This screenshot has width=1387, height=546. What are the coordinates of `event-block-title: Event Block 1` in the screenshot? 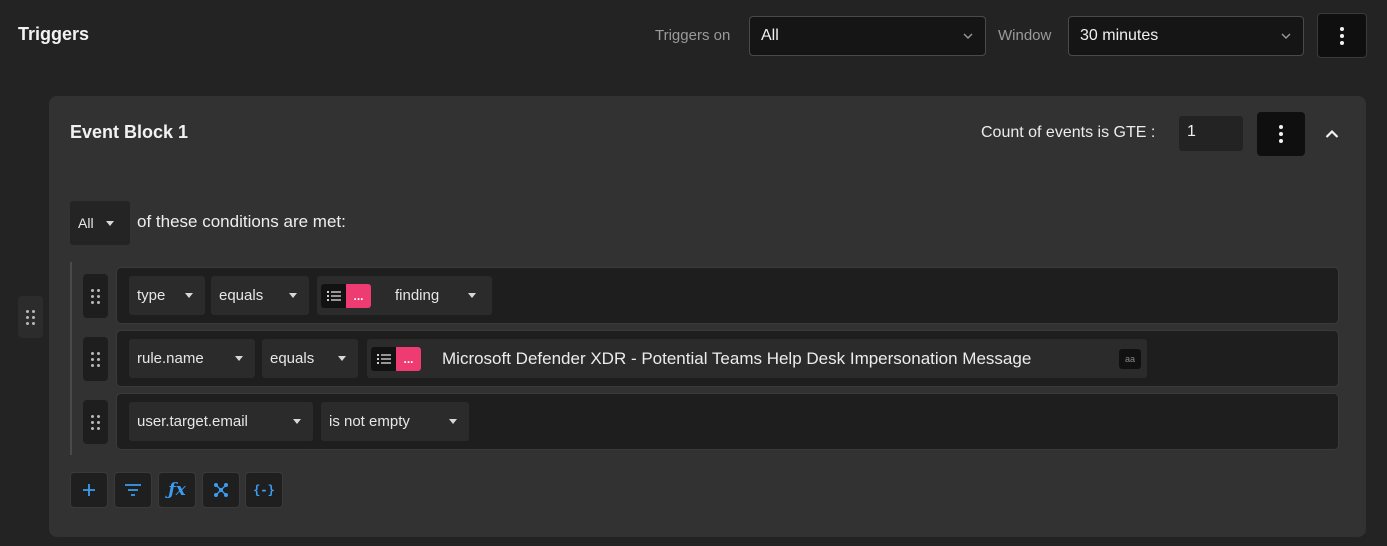 It's located at (129, 132).